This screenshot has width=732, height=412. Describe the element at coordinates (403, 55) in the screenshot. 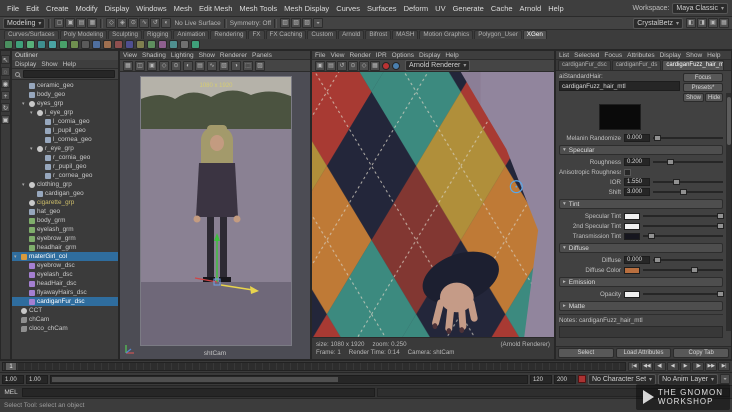

I see `panel-menu-item: Options` at that location.